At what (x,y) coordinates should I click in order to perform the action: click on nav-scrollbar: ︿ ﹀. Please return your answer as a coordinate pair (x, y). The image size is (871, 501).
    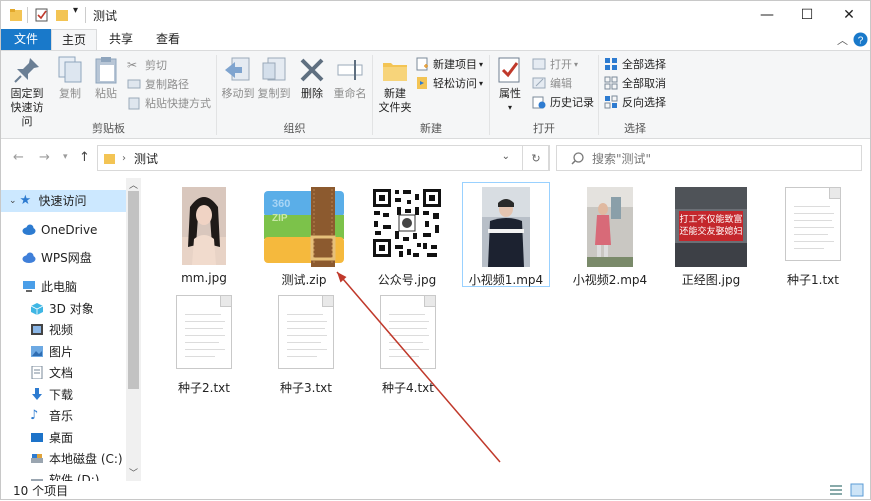
    Looking at the image, I should click on (133, 329).